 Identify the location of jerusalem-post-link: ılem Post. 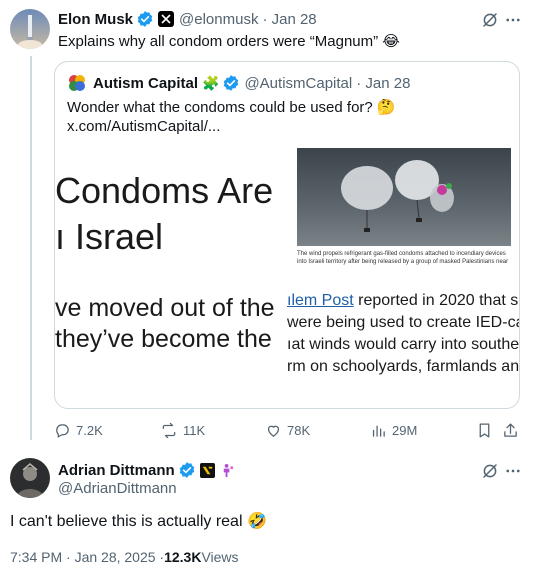
(320, 300).